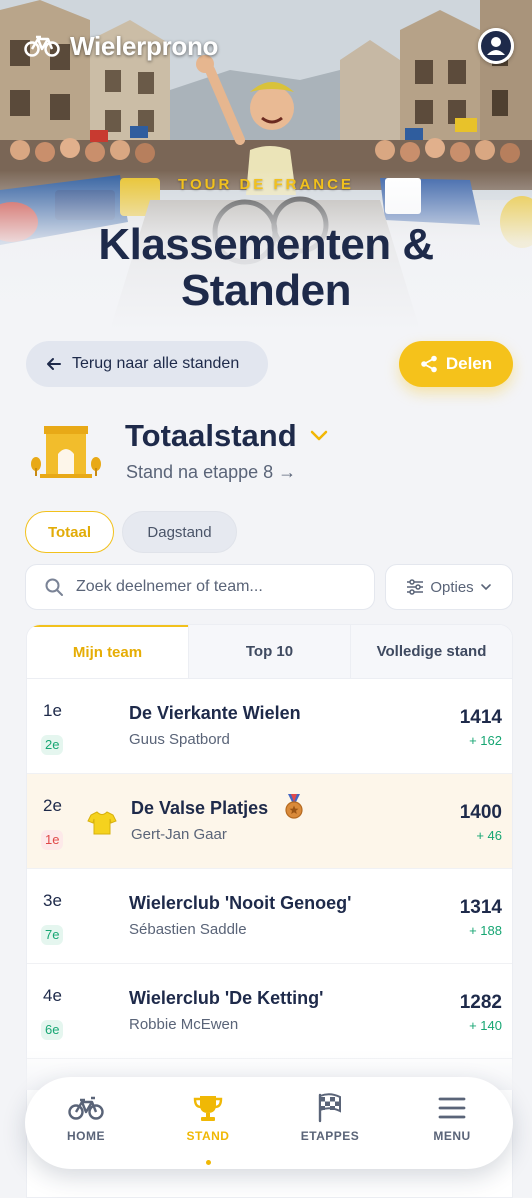 The image size is (532, 1198). What do you see at coordinates (429, 364) in the screenshot?
I see `share-icon` at bounding box center [429, 364].